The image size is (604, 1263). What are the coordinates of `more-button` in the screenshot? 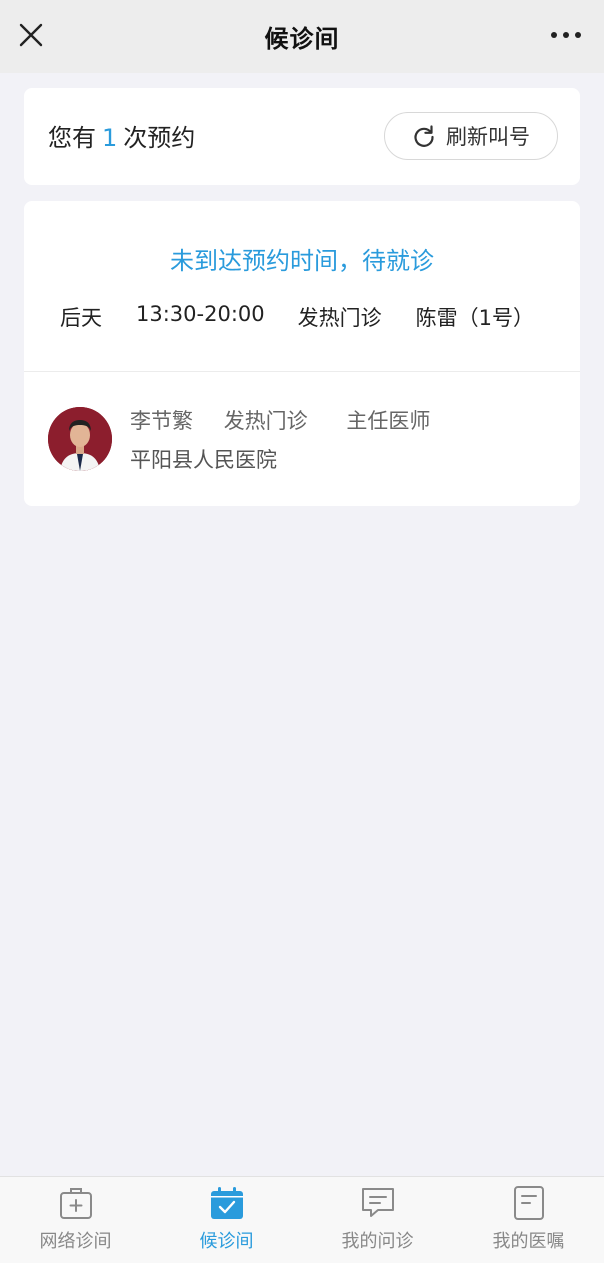 It's located at (566, 35).